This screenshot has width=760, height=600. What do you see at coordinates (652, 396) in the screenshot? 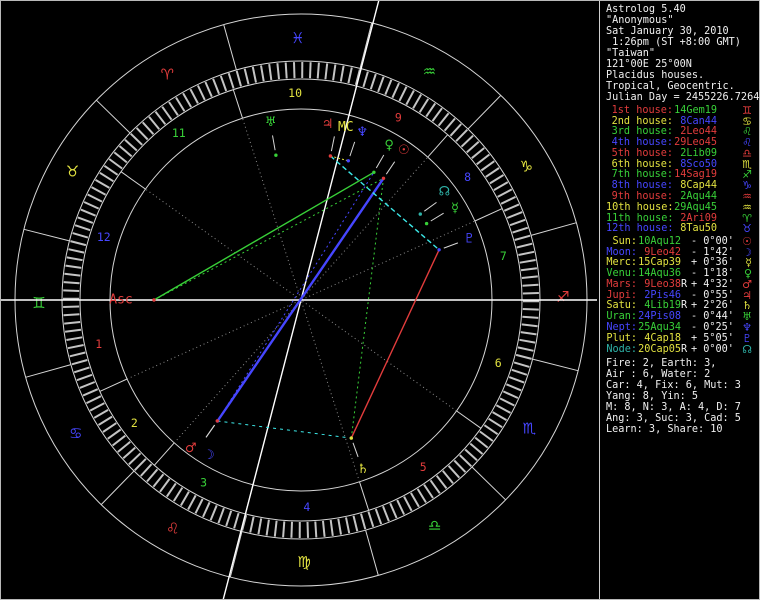
I see `stats-line: Yang: 8, Yin: 5` at bounding box center [652, 396].